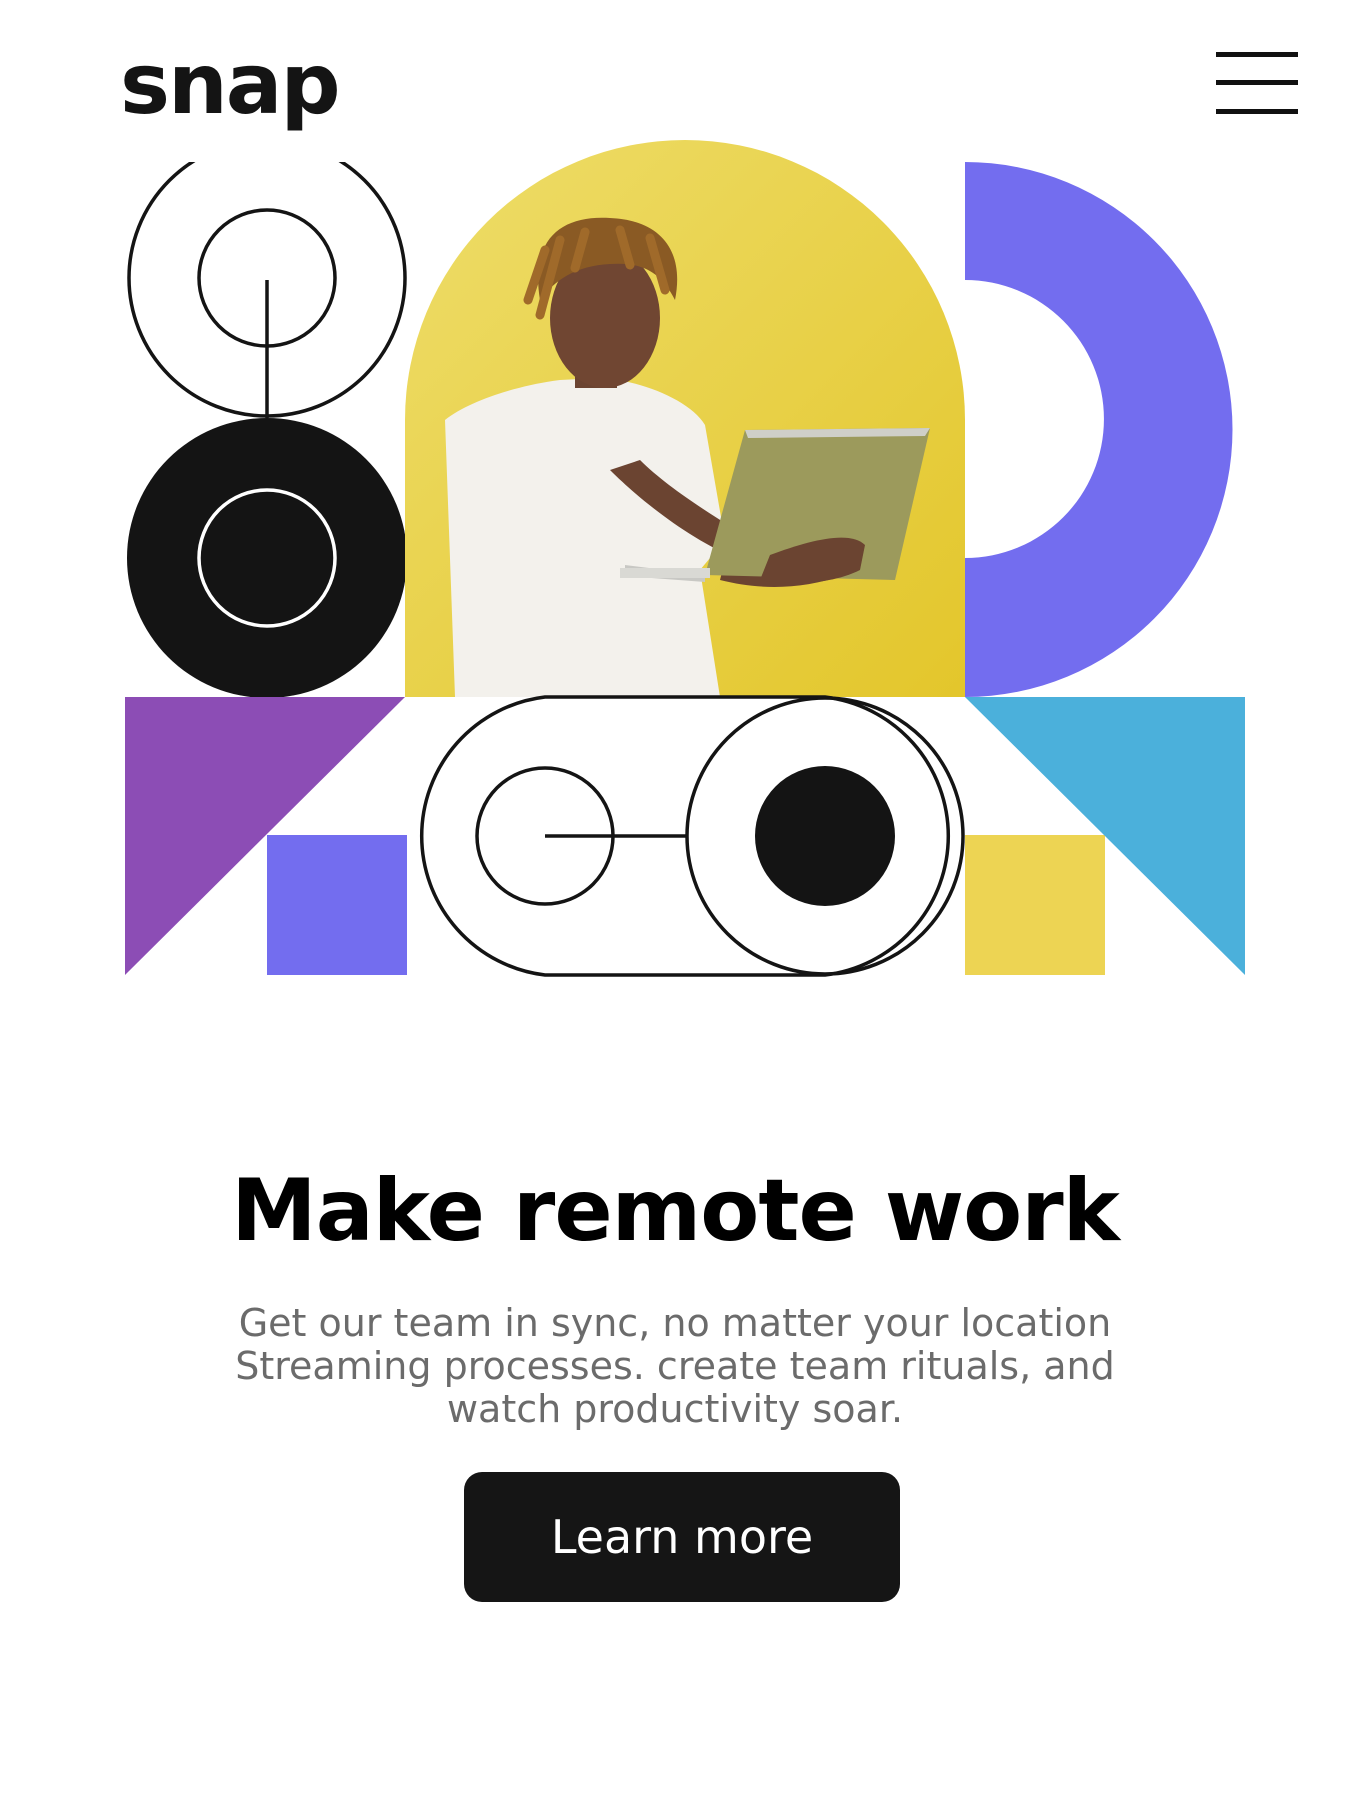 This screenshot has height=1800, width=1350. I want to click on black-circle-ring, so click(267, 558).